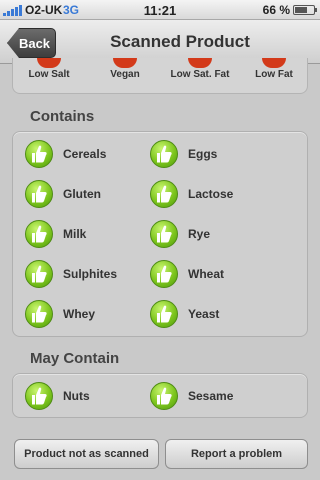 Image resolution: width=320 pixels, height=480 pixels. What do you see at coordinates (85, 154) in the screenshot?
I see `ingredient-name: Cereals` at bounding box center [85, 154].